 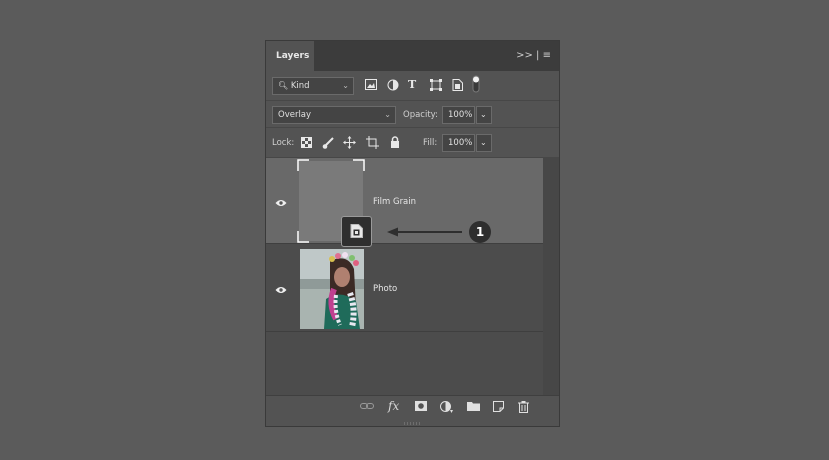 What do you see at coordinates (412, 143) in the screenshot?
I see `lock-row: Lock: Fill: 100% ⌄` at bounding box center [412, 143].